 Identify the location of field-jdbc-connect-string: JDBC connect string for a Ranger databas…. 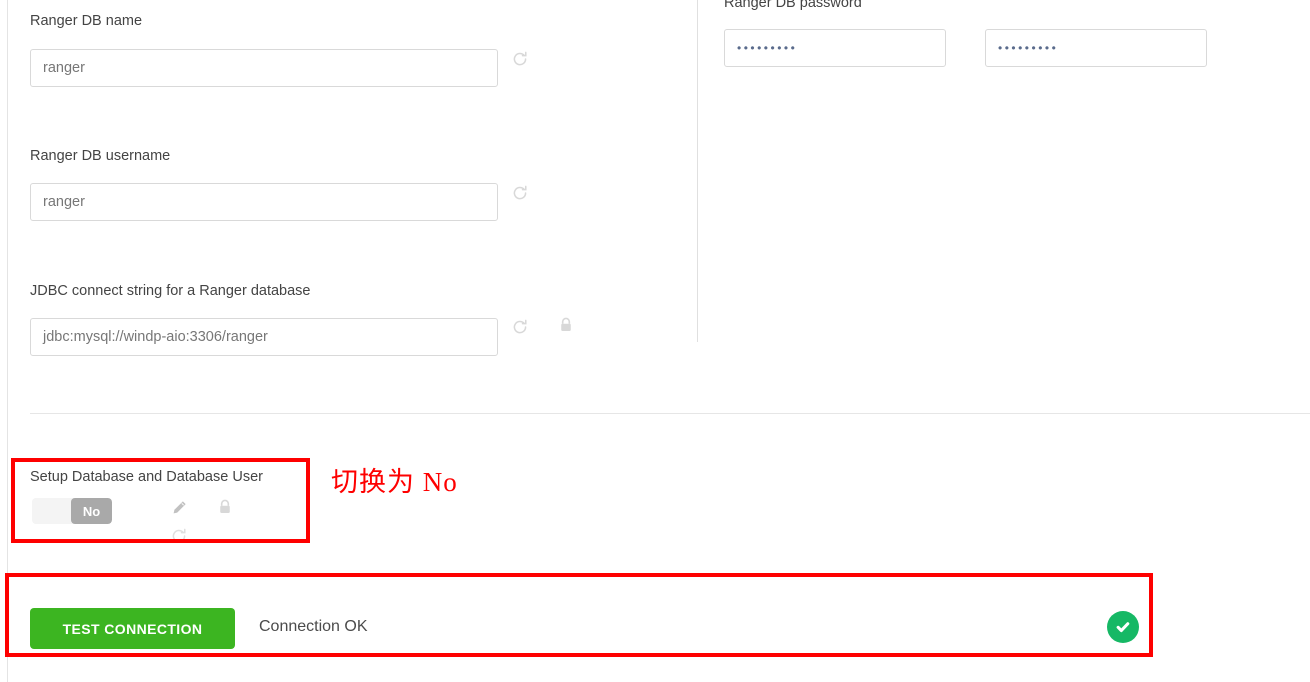
(170, 291).